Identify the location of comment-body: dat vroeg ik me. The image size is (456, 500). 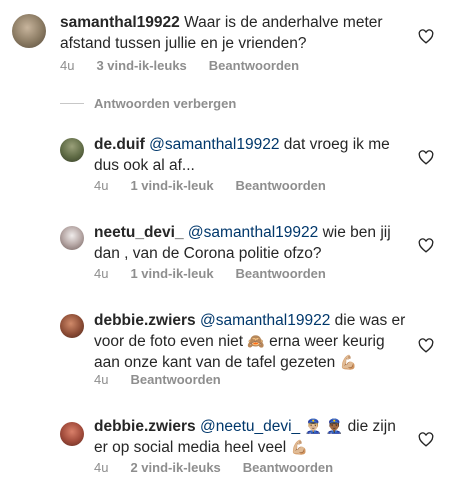
(336, 144).